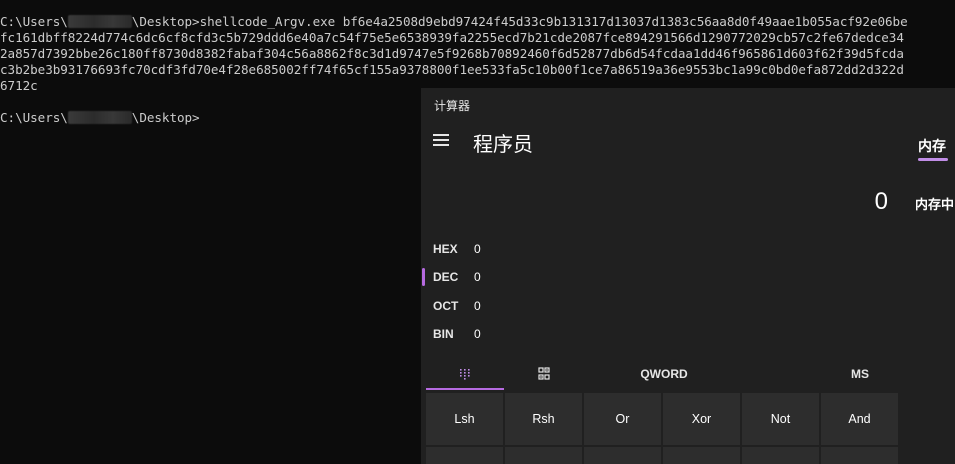  I want to click on radix-oct: OCT 0, so click(476, 307).